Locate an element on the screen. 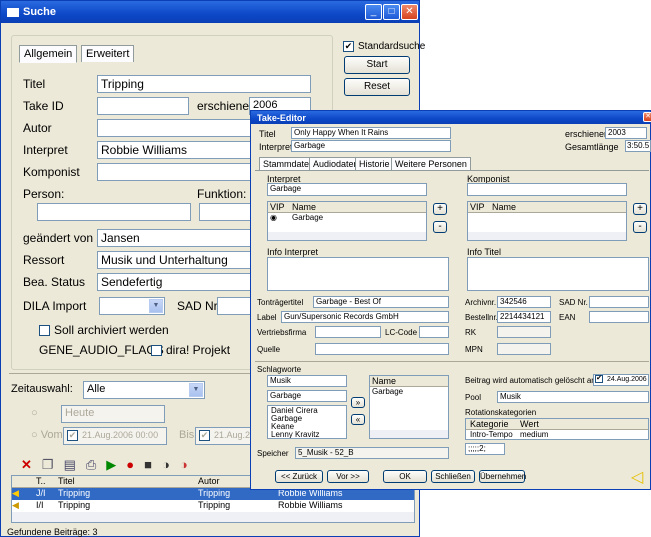  schliessen-button: Schließen is located at coordinates (453, 476).